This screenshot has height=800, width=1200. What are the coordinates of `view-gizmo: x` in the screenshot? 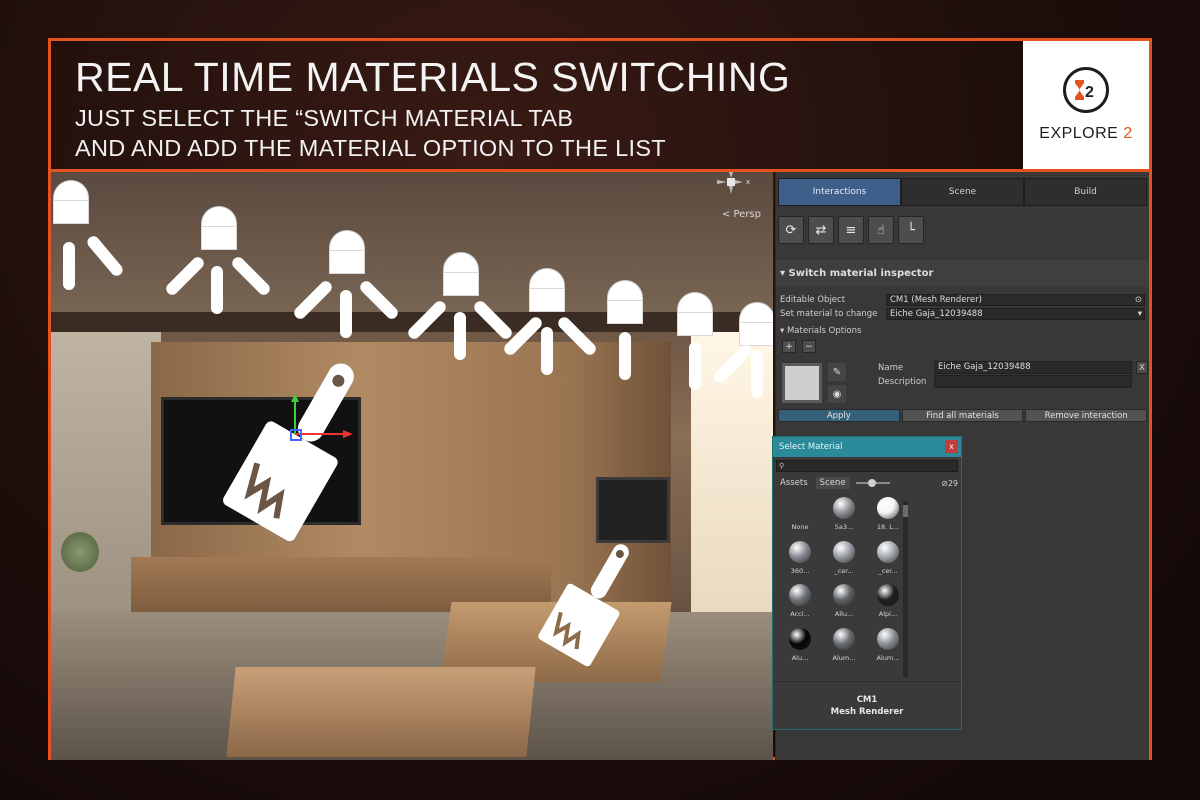 It's located at (733, 187).